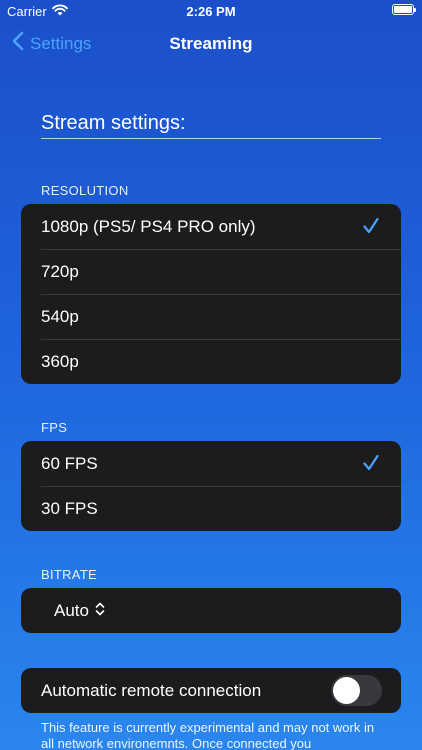 Image resolution: width=422 pixels, height=750 pixels. I want to click on resolution-header: RESOLUTION, so click(85, 190).